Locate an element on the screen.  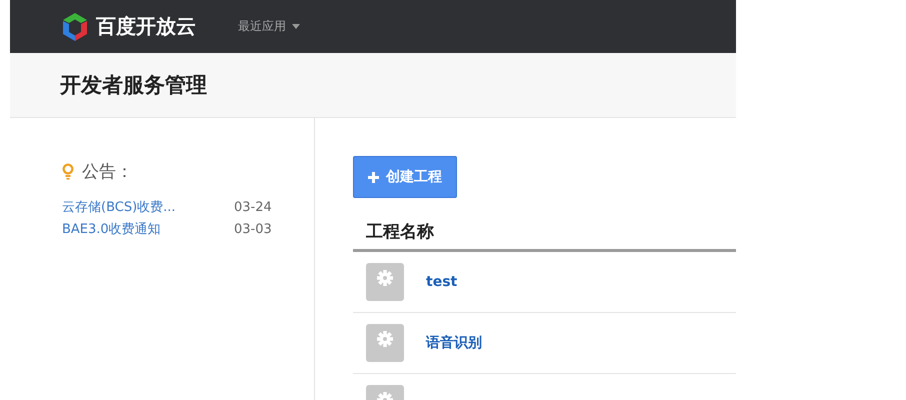
logo-icon is located at coordinates (75, 27).